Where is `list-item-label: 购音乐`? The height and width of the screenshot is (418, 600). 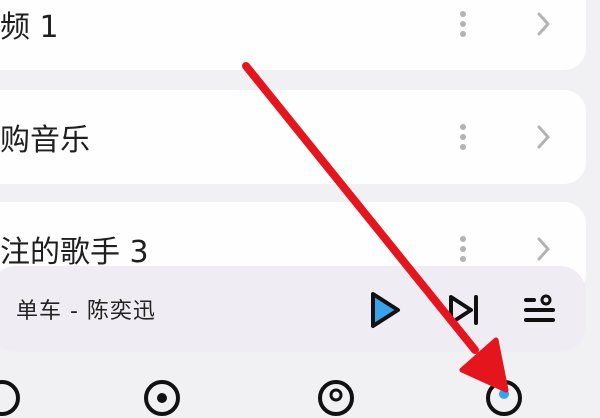 list-item-label: 购音乐 is located at coordinates (45, 140).